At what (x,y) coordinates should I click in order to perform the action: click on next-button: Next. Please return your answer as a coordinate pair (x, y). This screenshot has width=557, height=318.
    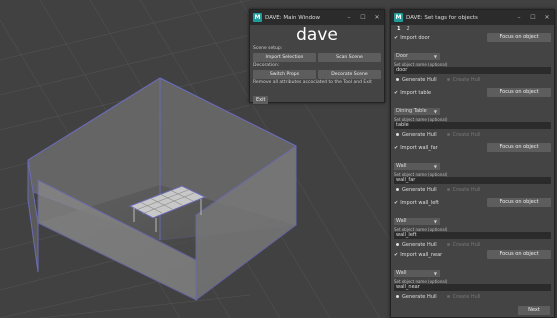
    Looking at the image, I should click on (534, 310).